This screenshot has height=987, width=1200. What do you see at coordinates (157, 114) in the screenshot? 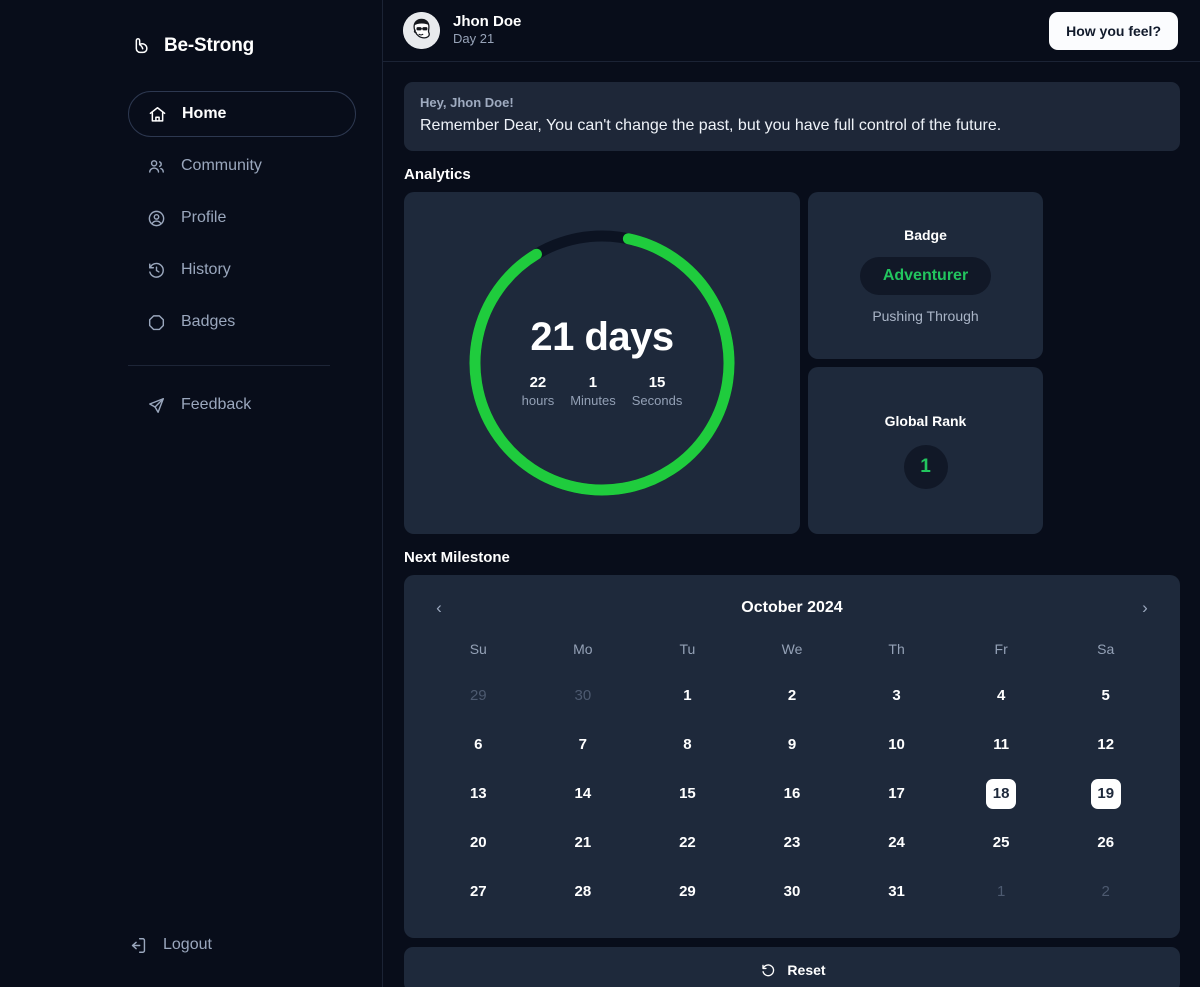
I see `home-icon` at bounding box center [157, 114].